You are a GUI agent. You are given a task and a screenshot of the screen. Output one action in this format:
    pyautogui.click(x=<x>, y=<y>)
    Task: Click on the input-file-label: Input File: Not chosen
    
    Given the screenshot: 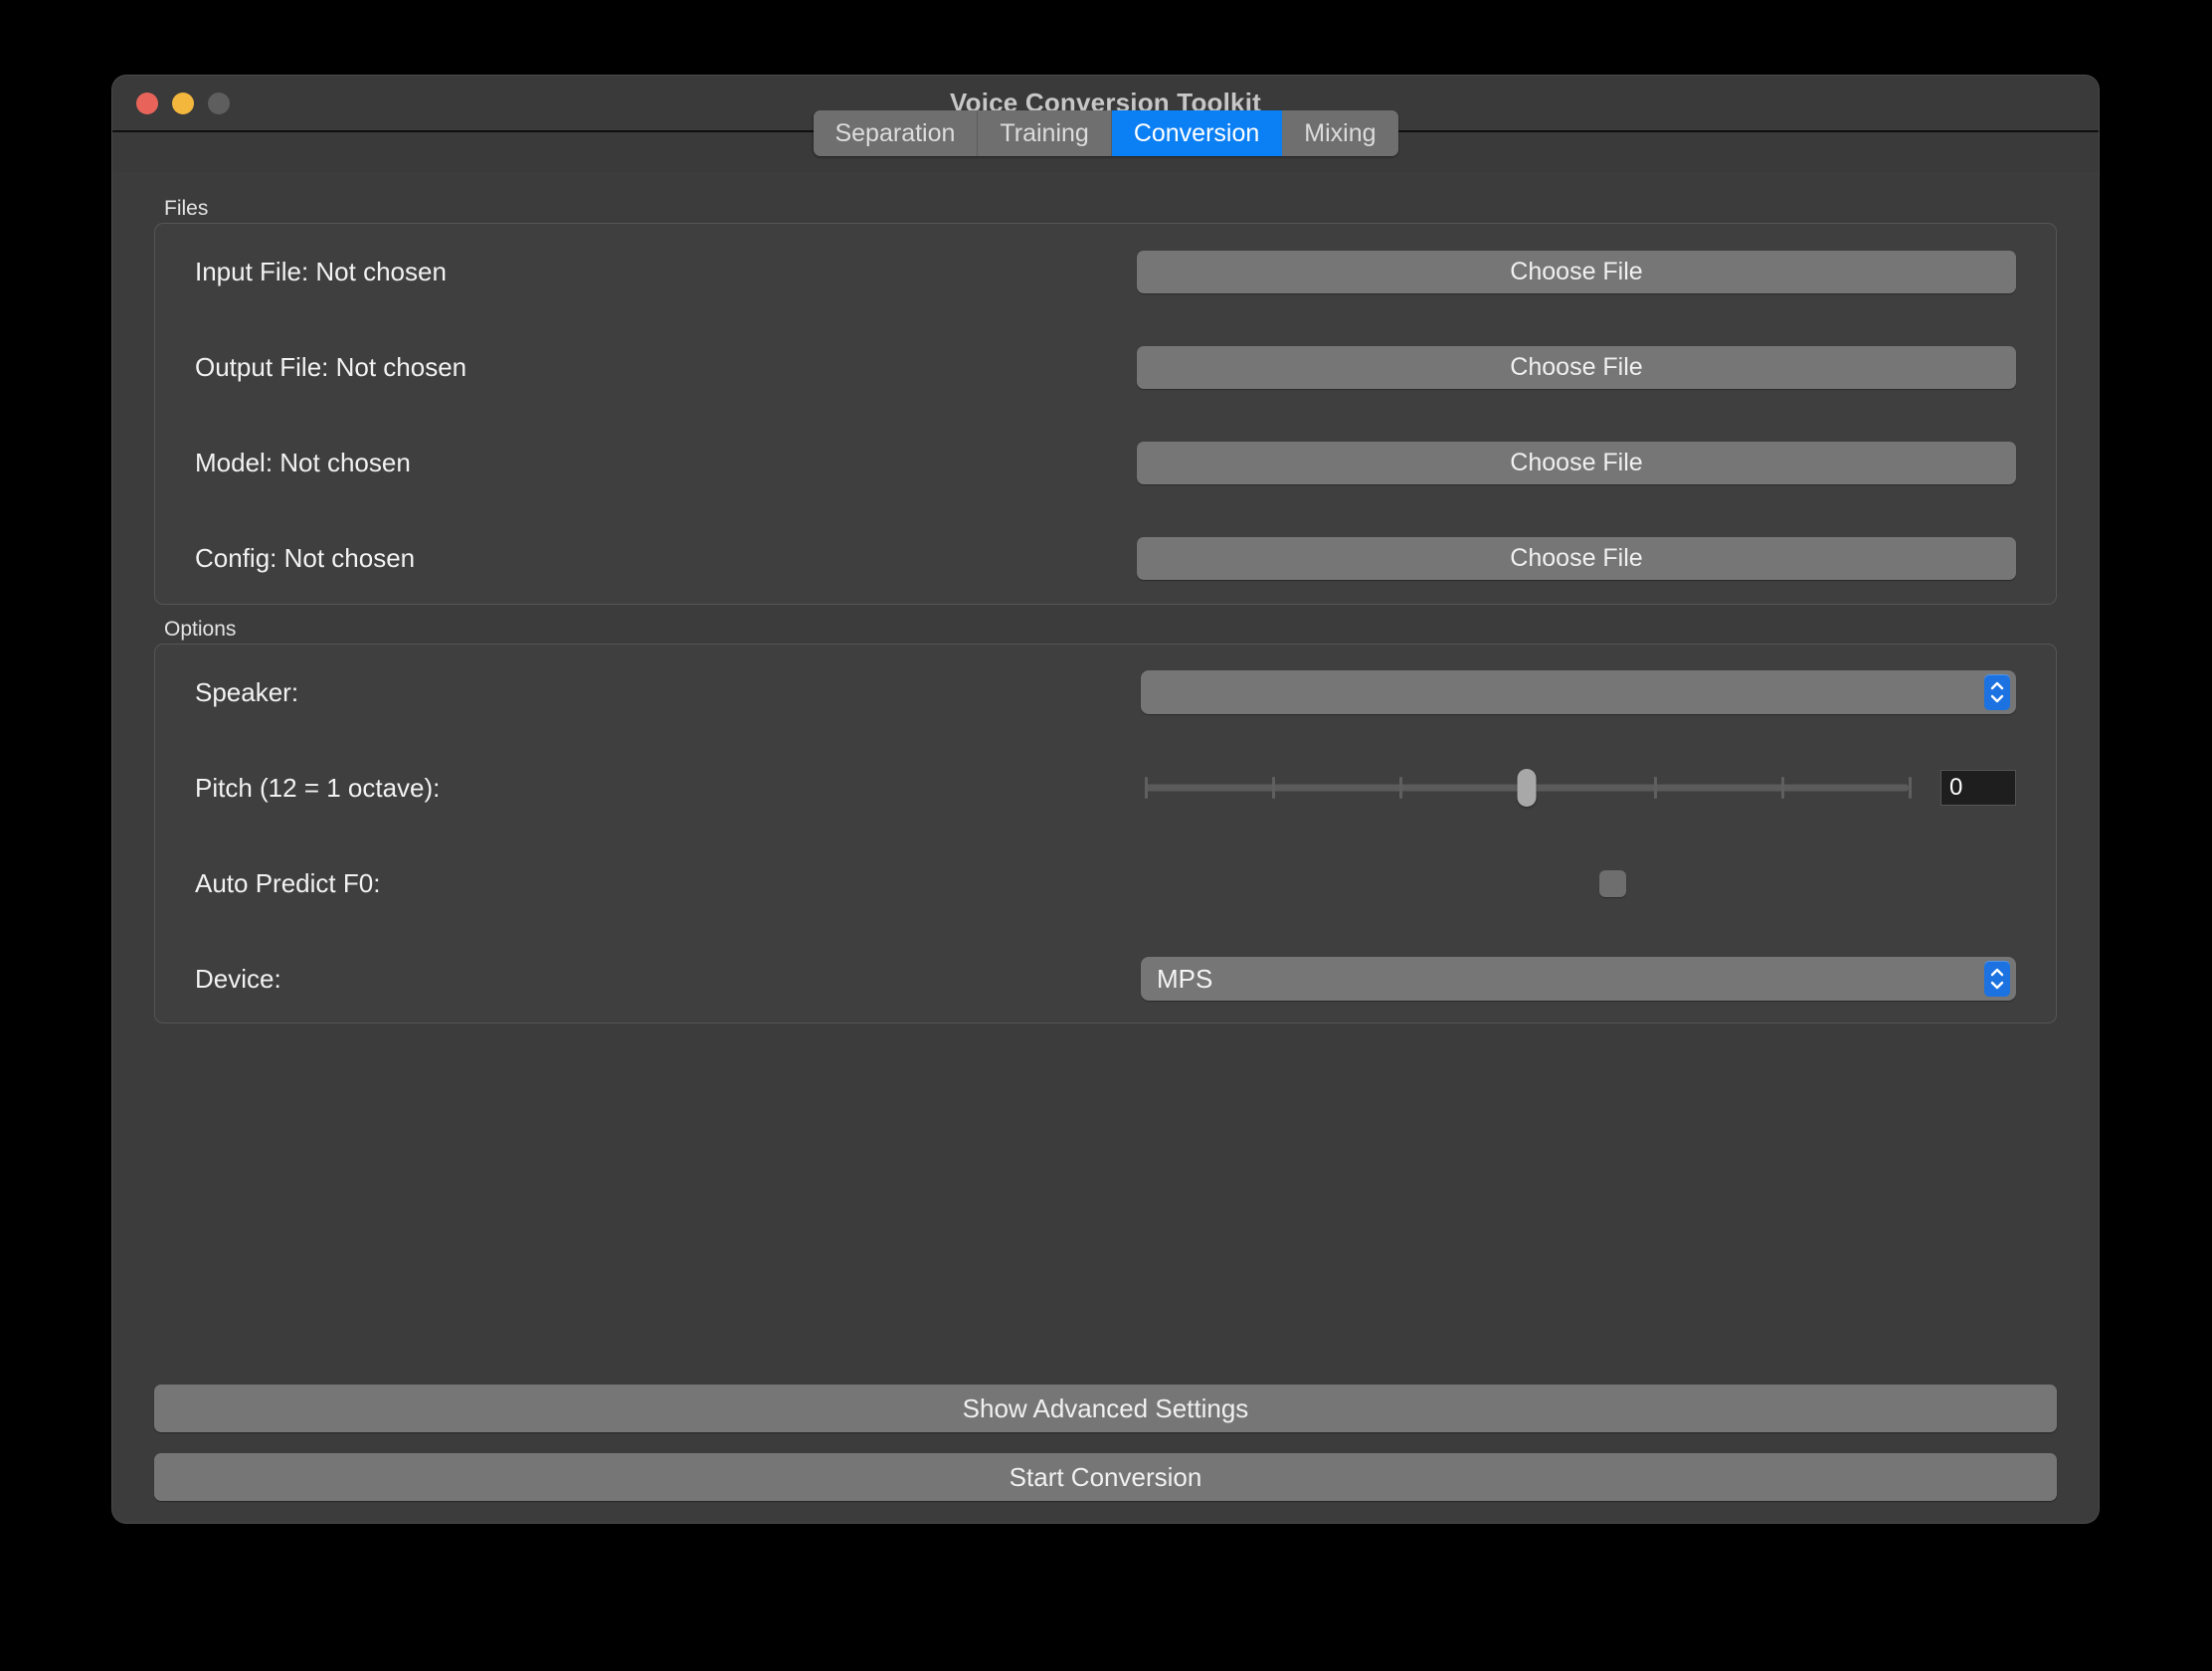 What is the action you would take?
    pyautogui.click(x=321, y=271)
    